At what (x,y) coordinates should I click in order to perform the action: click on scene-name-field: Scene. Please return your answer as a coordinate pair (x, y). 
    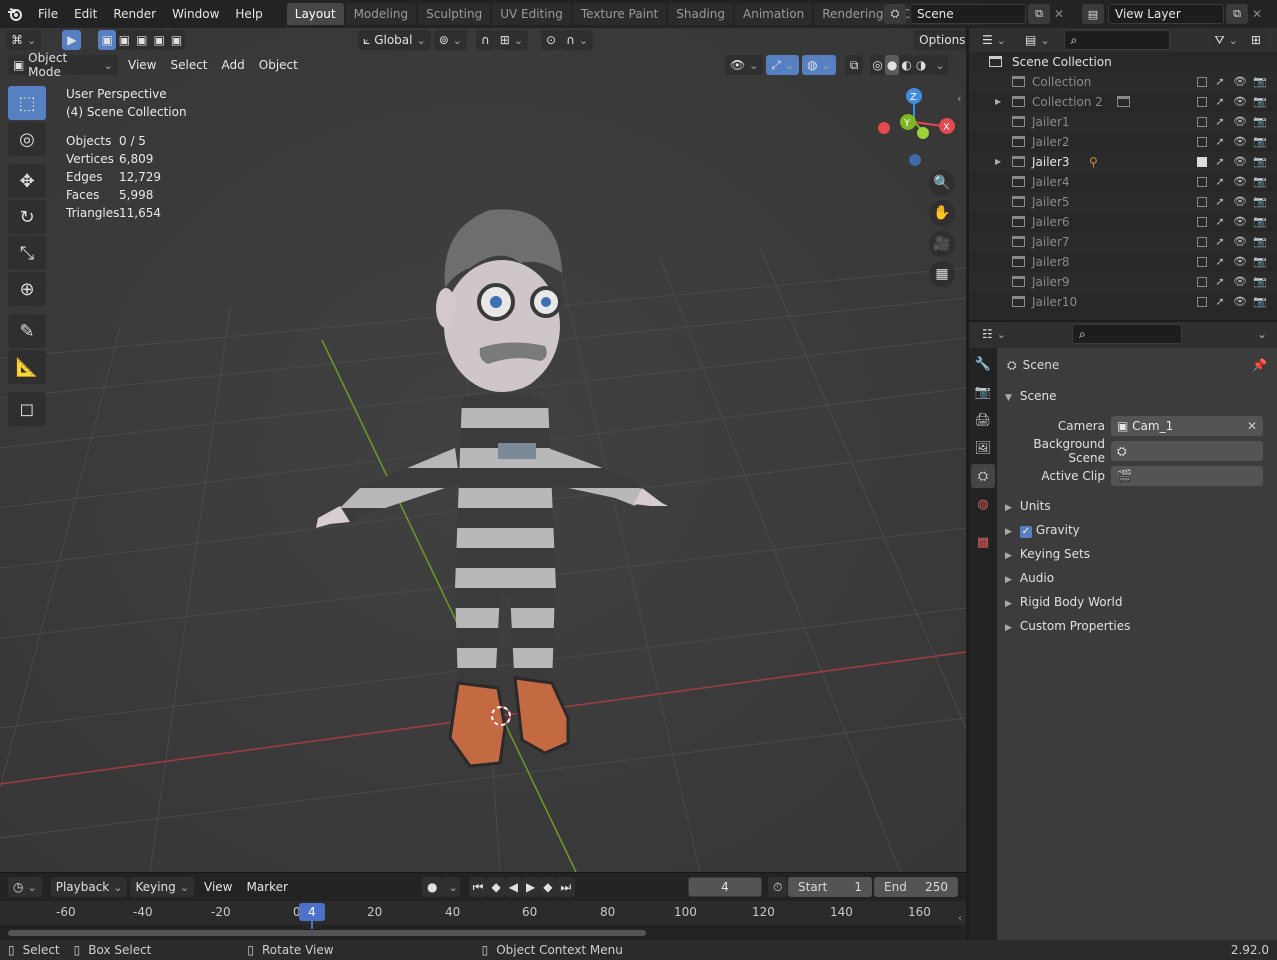
    Looking at the image, I should click on (968, 14).